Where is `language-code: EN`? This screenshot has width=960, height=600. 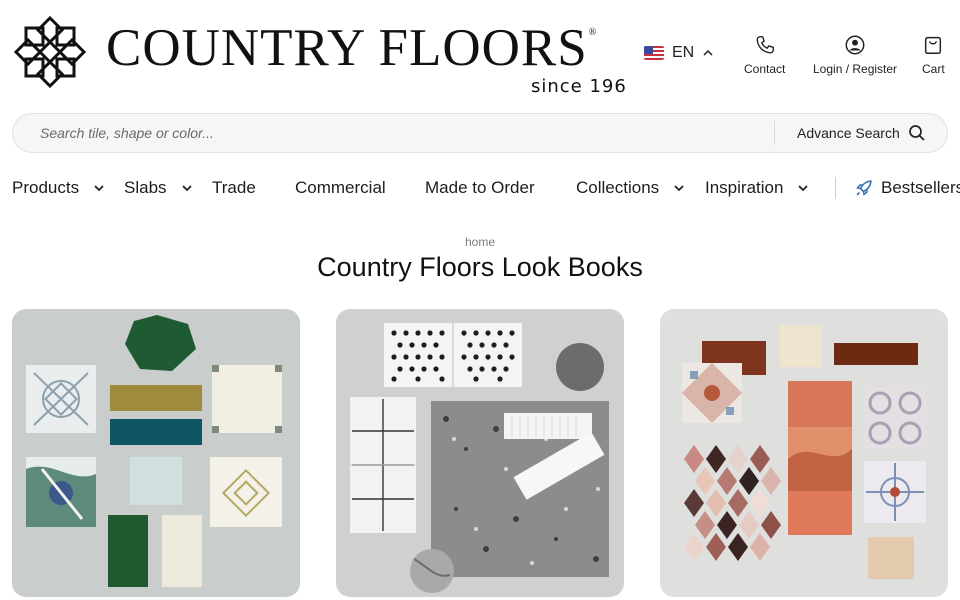 language-code: EN is located at coordinates (683, 52).